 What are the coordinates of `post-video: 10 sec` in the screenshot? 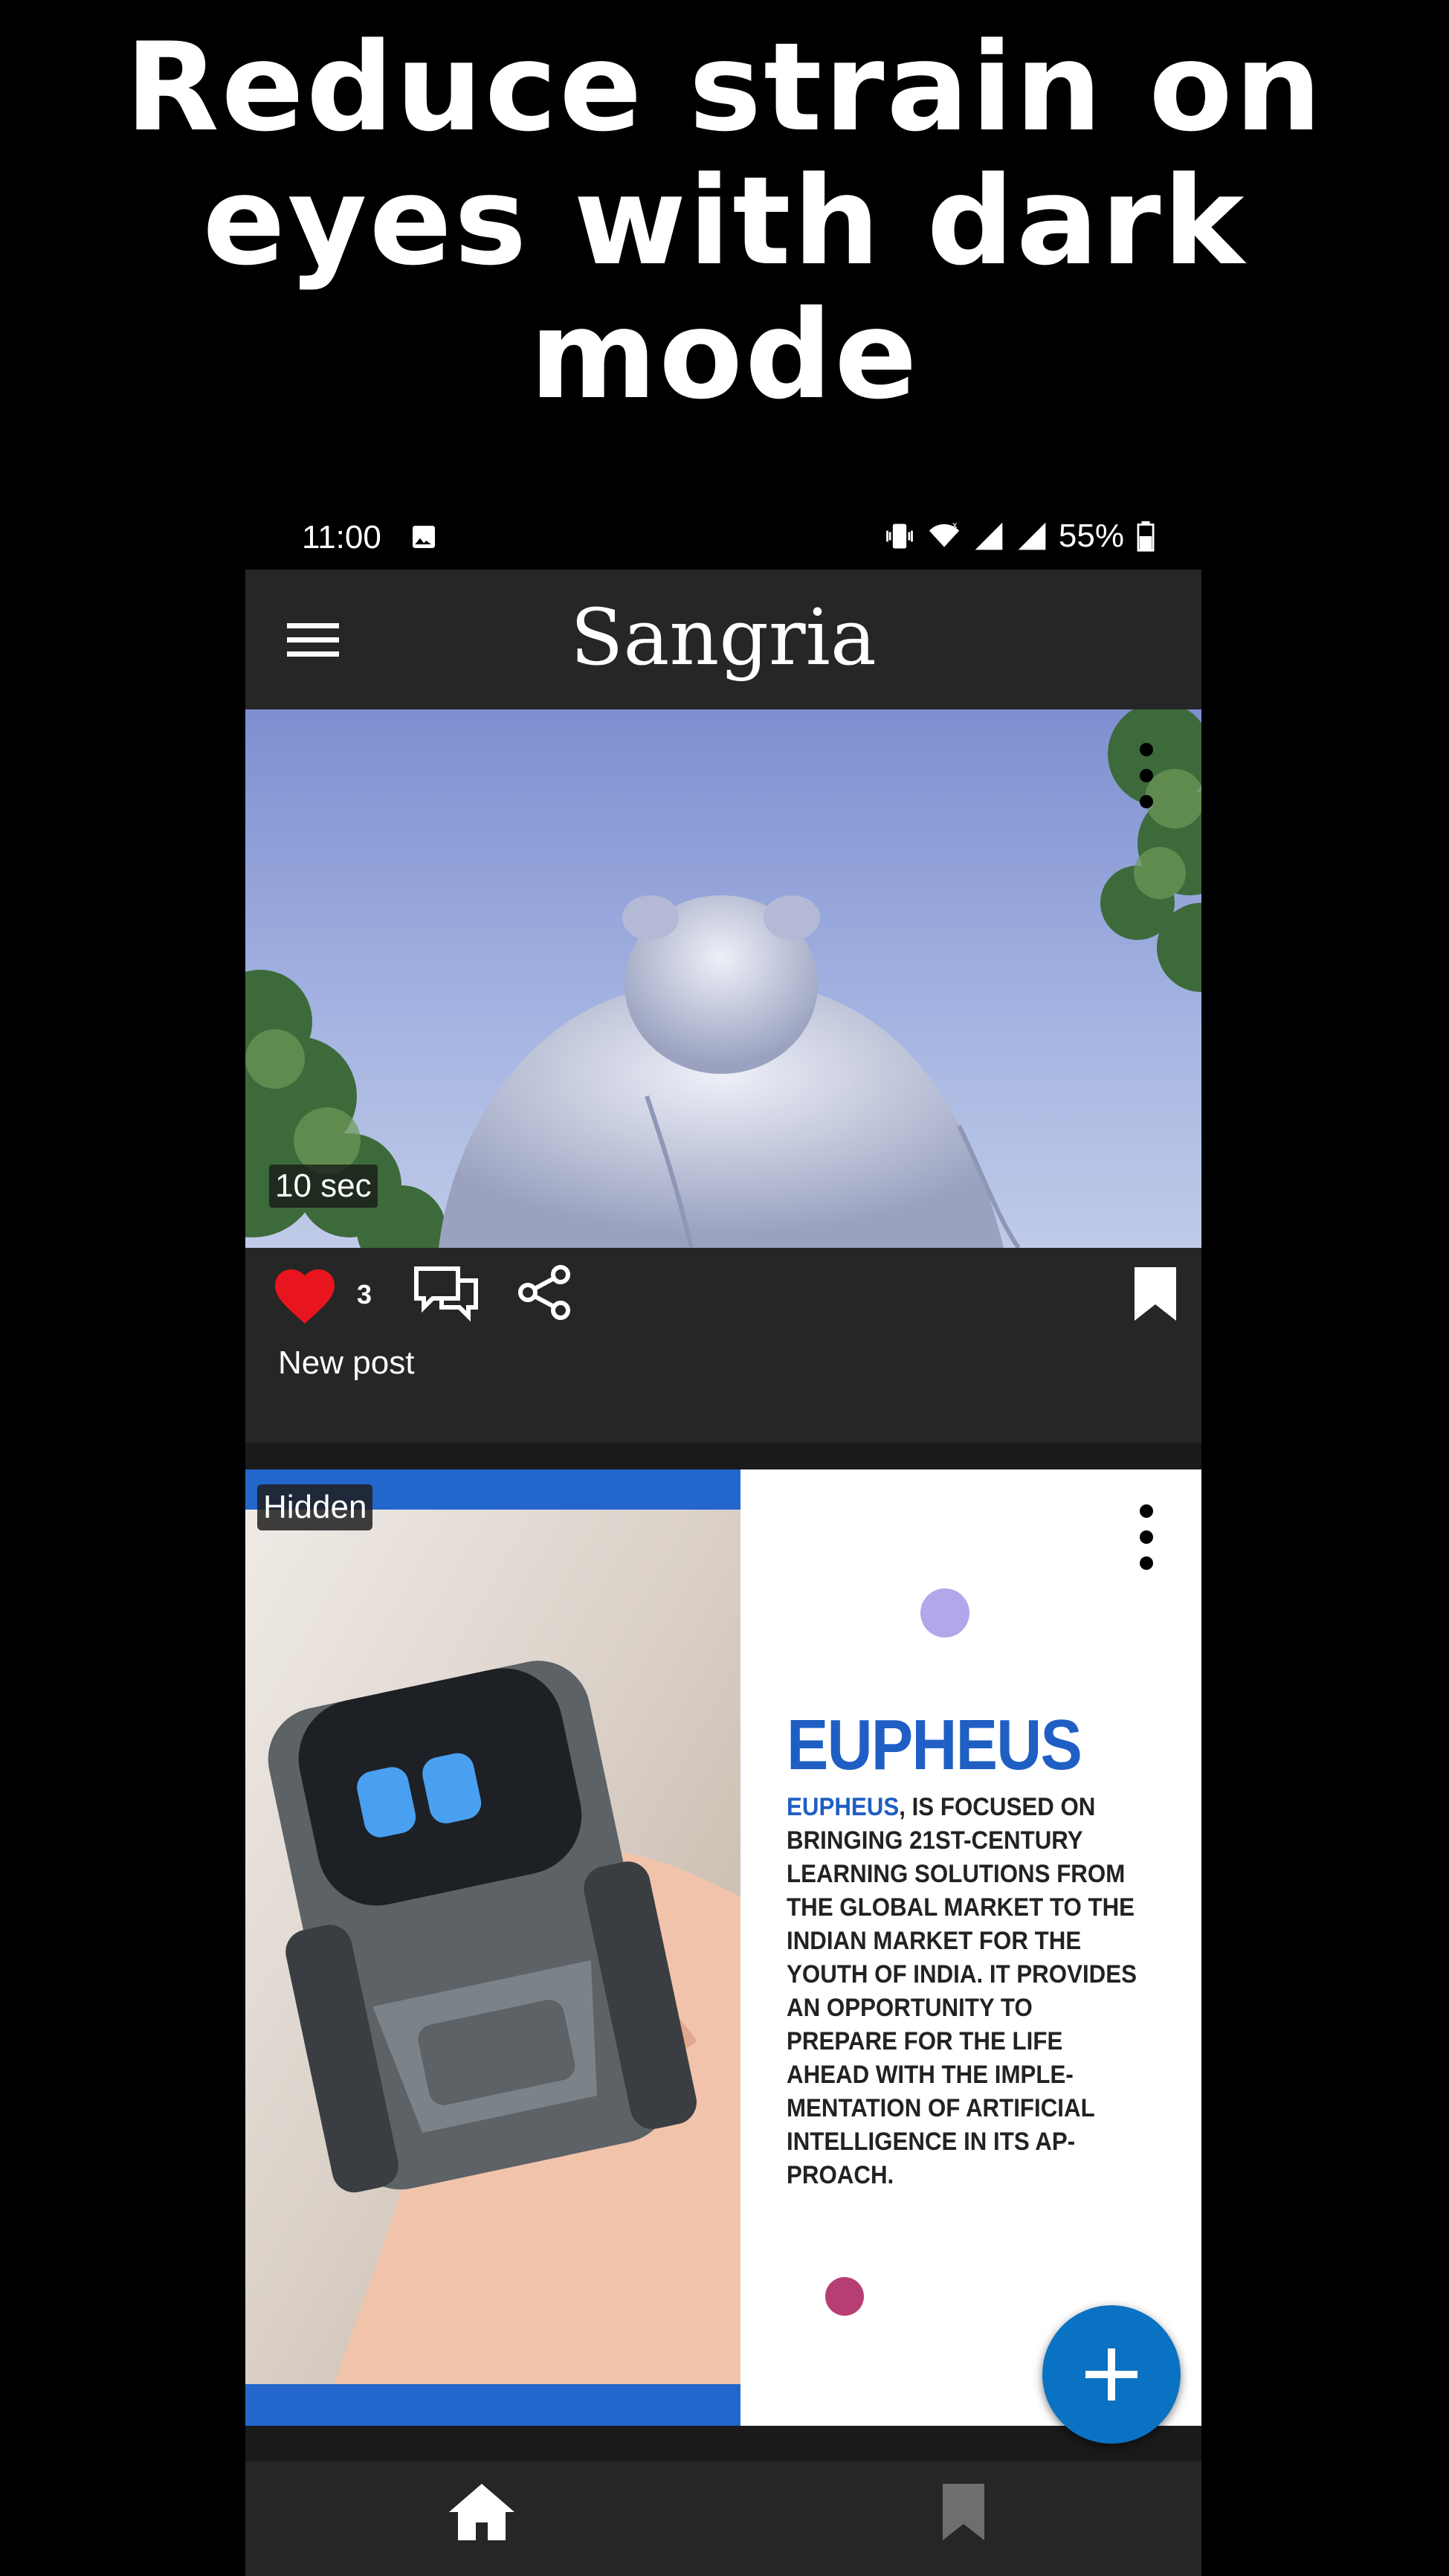 It's located at (723, 978).